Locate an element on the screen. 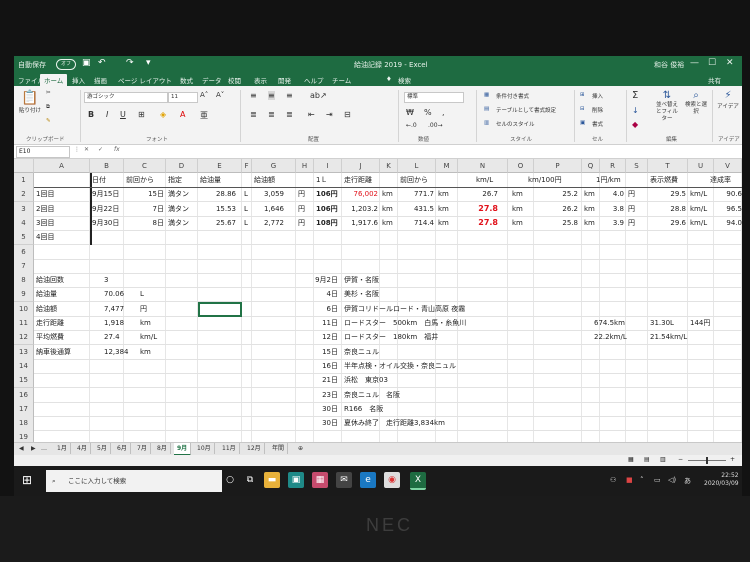 The image size is (750, 562). cell-style-icon: ▥ is located at coordinates (486, 123).